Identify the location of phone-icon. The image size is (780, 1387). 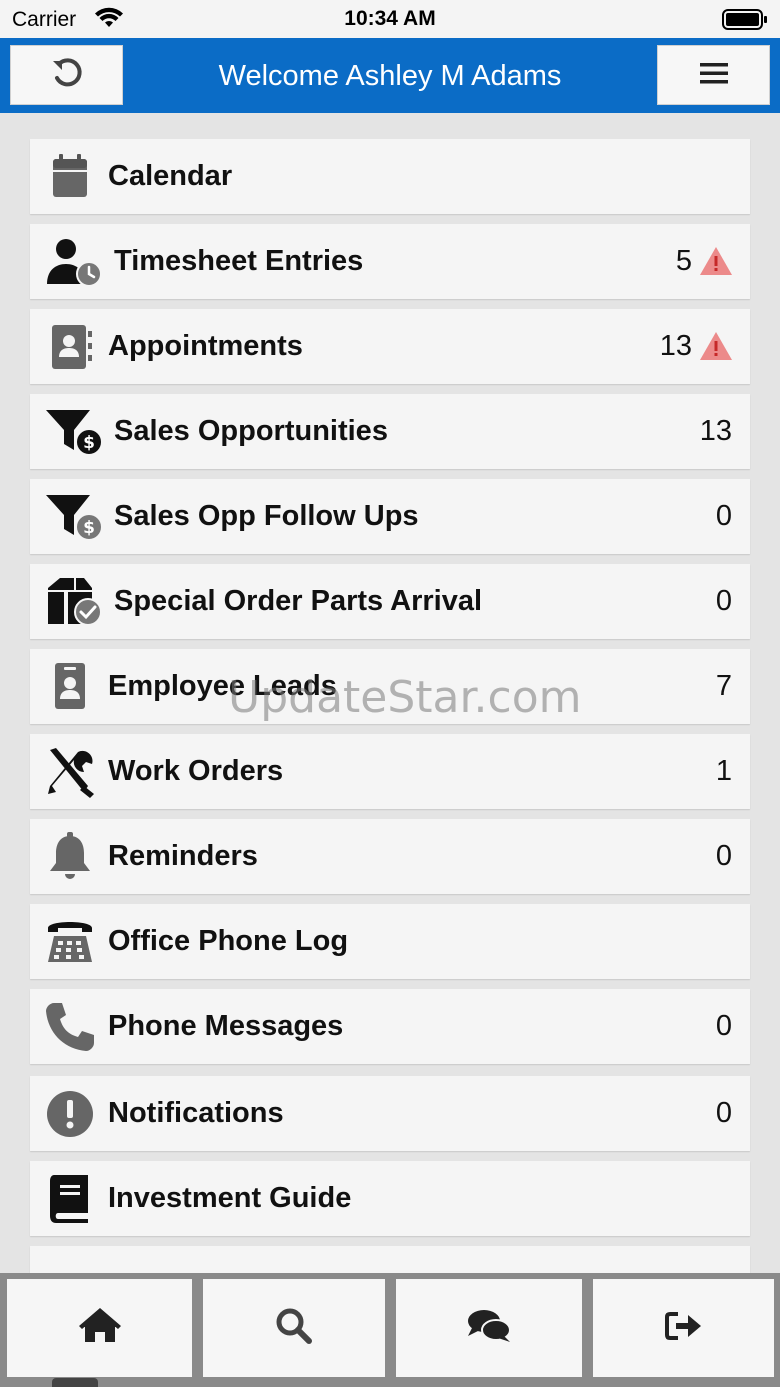
(70, 1027).